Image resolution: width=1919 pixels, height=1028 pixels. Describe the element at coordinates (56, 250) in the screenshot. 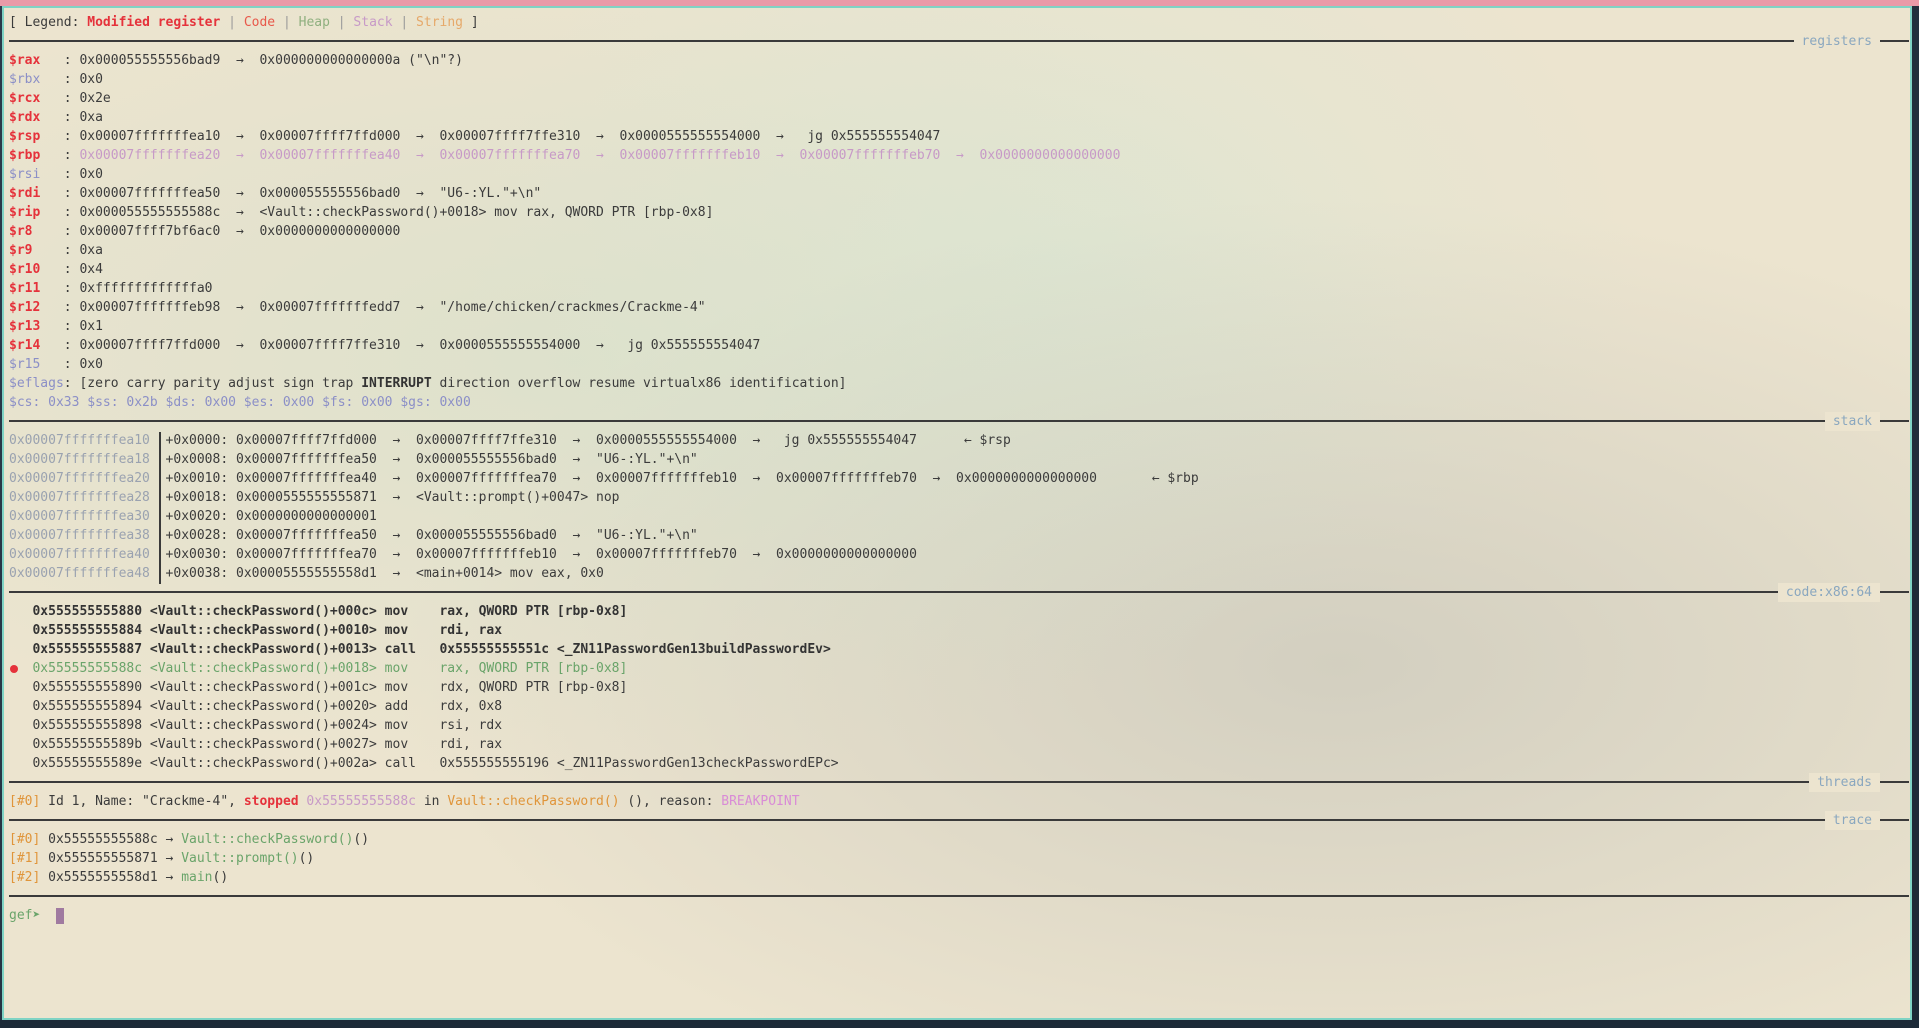

I see `register-row: $r9 : 0xa` at that location.